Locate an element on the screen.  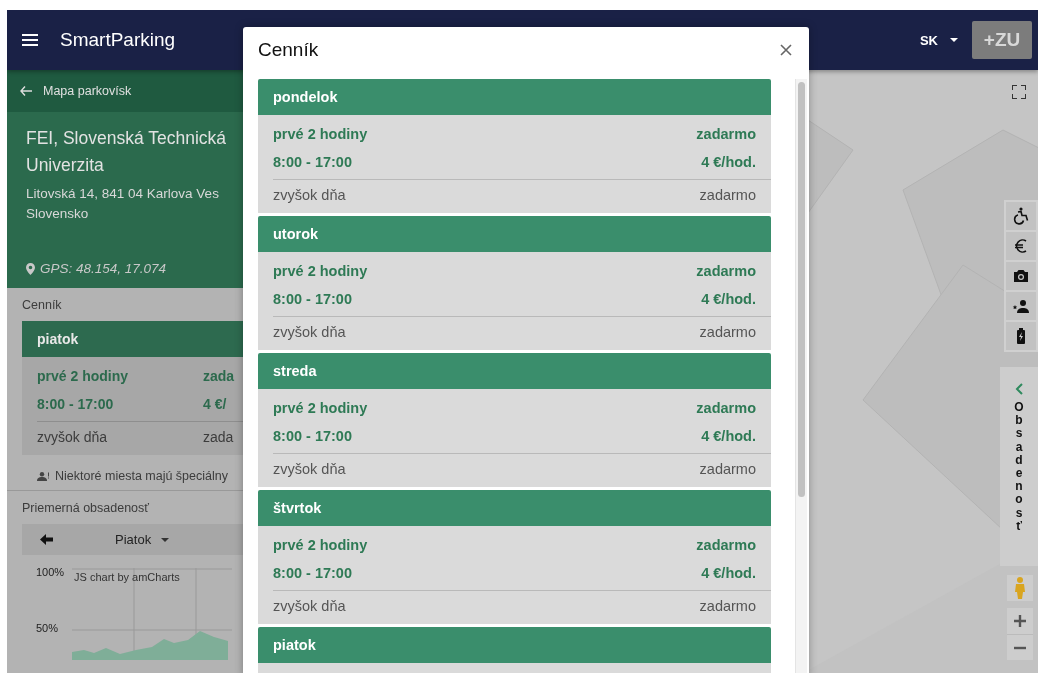
language-selector: SK is located at coordinates (938, 40).